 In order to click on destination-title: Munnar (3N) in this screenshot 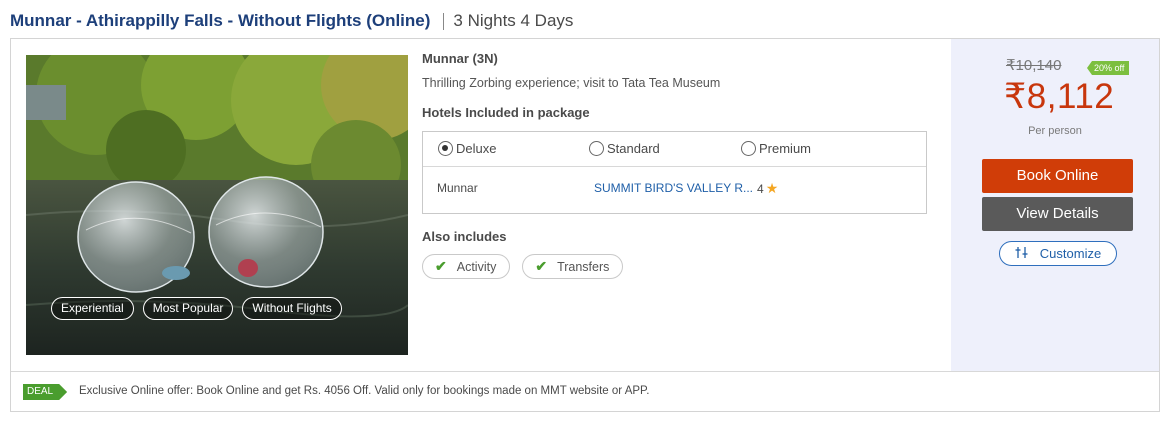, I will do `click(460, 58)`.